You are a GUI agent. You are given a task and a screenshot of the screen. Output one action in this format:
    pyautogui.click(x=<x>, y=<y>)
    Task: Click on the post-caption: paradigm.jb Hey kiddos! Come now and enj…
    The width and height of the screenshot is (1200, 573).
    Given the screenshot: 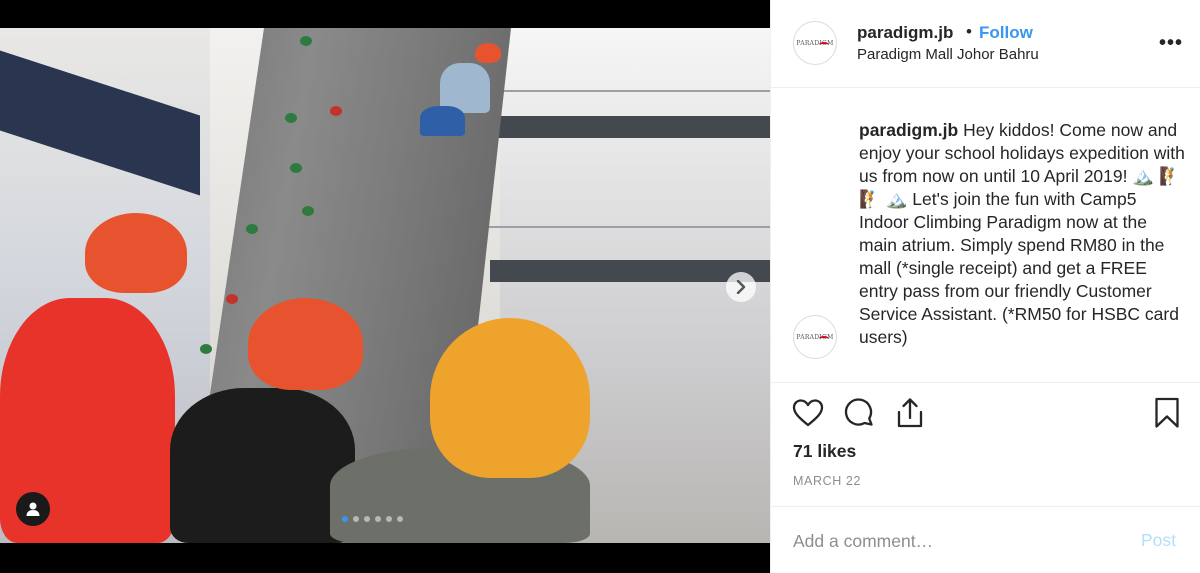 What is the action you would take?
    pyautogui.click(x=1024, y=234)
    